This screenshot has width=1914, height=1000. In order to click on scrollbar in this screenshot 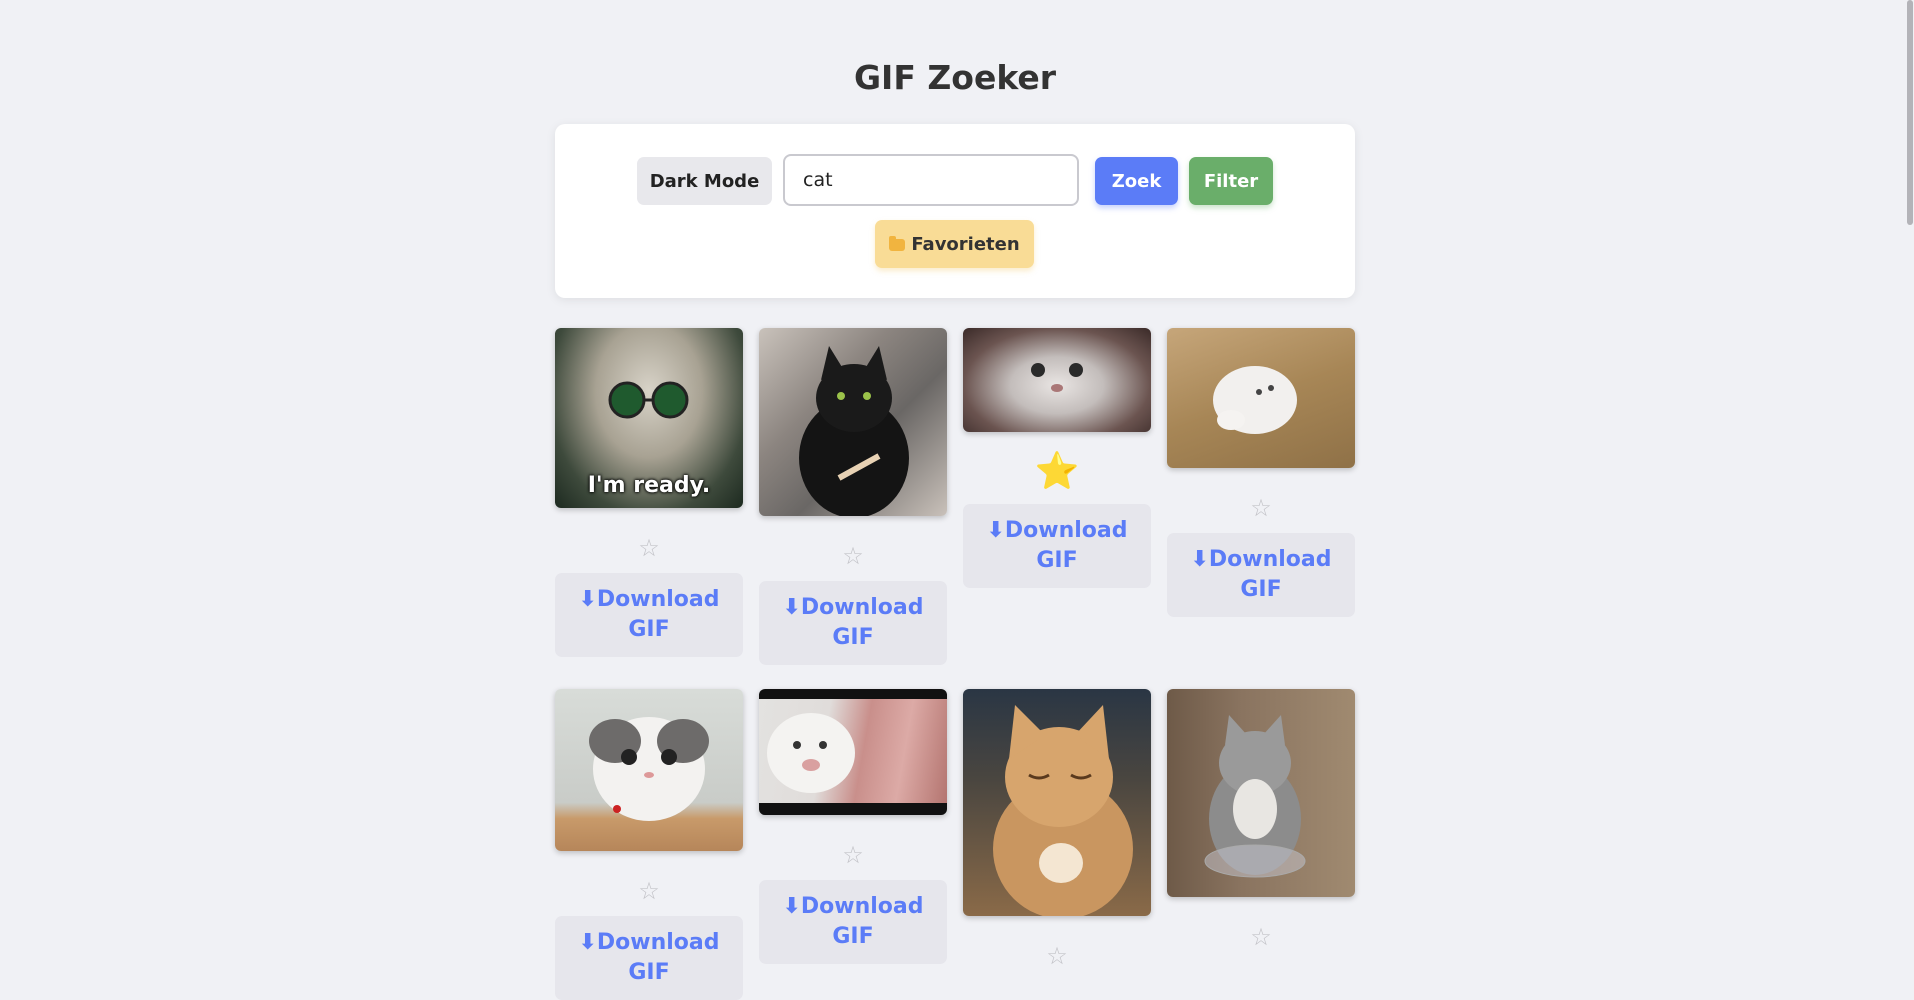, I will do `click(1910, 482)`.